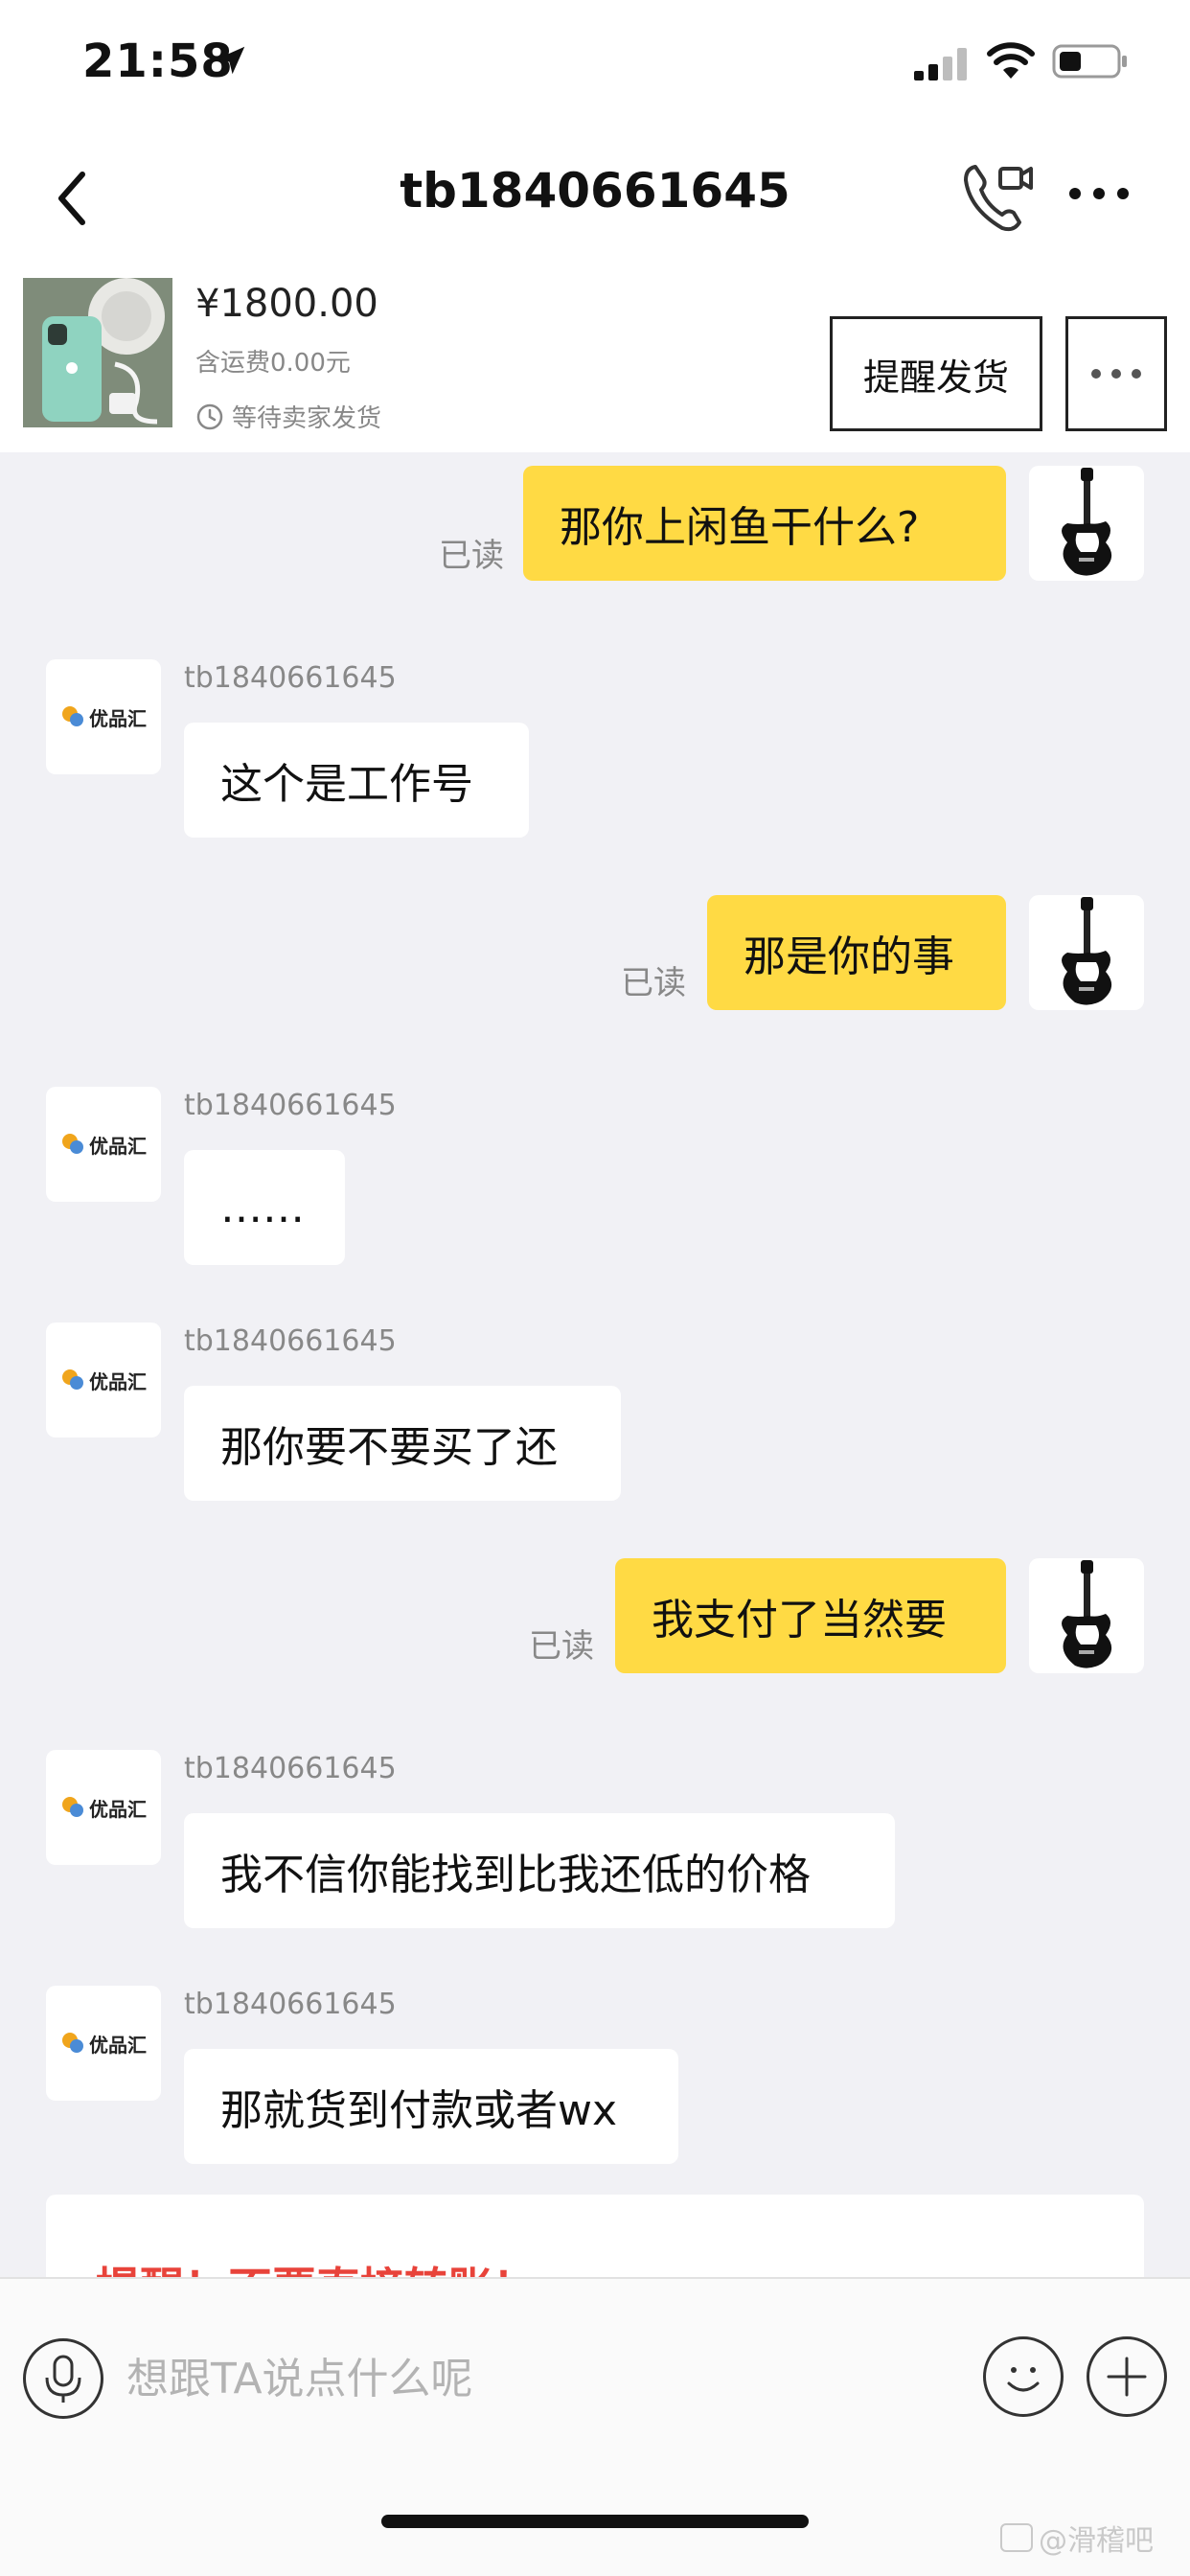  What do you see at coordinates (210, 416) in the screenshot?
I see `clock-icon` at bounding box center [210, 416].